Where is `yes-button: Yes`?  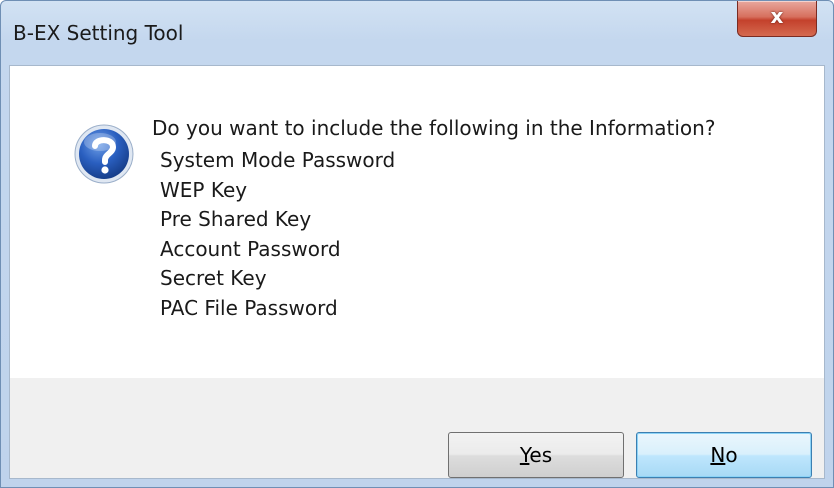
yes-button: Yes is located at coordinates (536, 455).